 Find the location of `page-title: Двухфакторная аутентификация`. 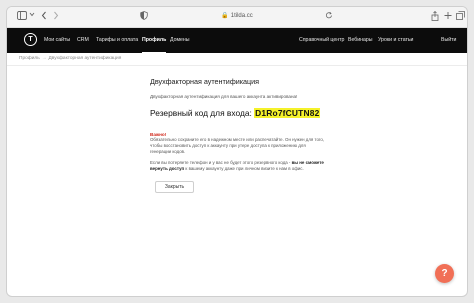

page-title: Двухфакторная аутентификация is located at coordinates (205, 81).